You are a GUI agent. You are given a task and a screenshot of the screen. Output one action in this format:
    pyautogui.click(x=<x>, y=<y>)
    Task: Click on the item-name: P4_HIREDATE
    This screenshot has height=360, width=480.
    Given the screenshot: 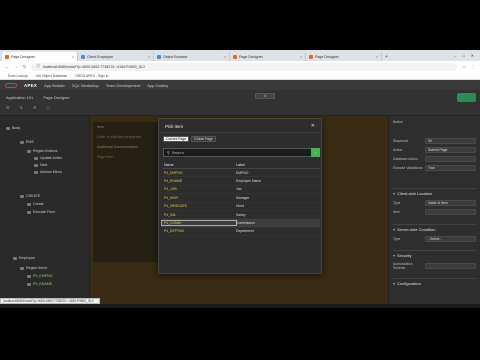 What is the action you would take?
    pyautogui.click(x=175, y=206)
    